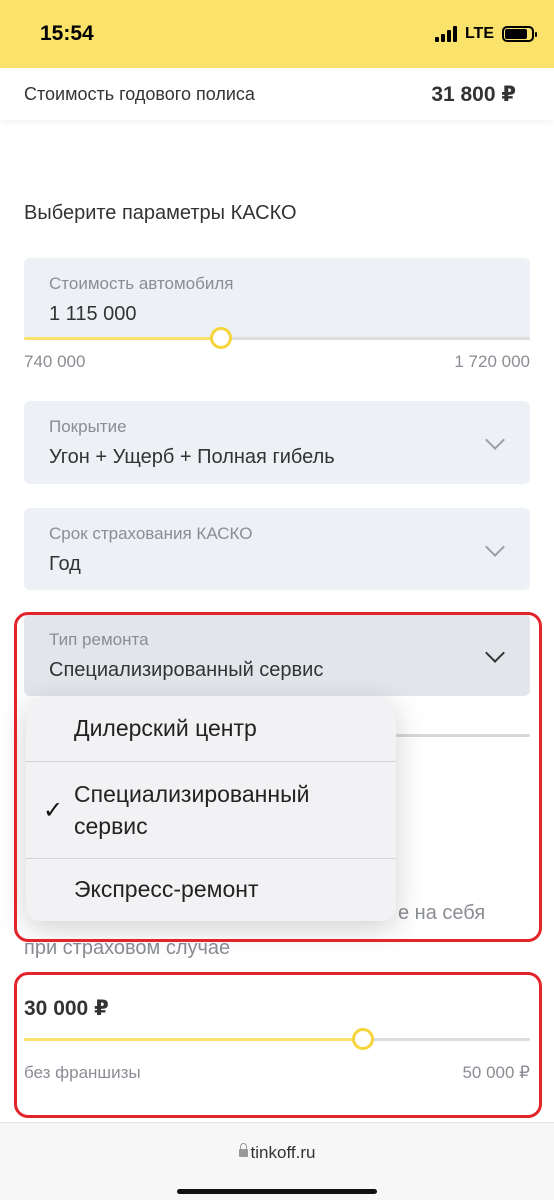 The image size is (554, 1200). Describe the element at coordinates (160, 213) in the screenshot. I see `section-title: Выберите параметры КАСКО` at that location.